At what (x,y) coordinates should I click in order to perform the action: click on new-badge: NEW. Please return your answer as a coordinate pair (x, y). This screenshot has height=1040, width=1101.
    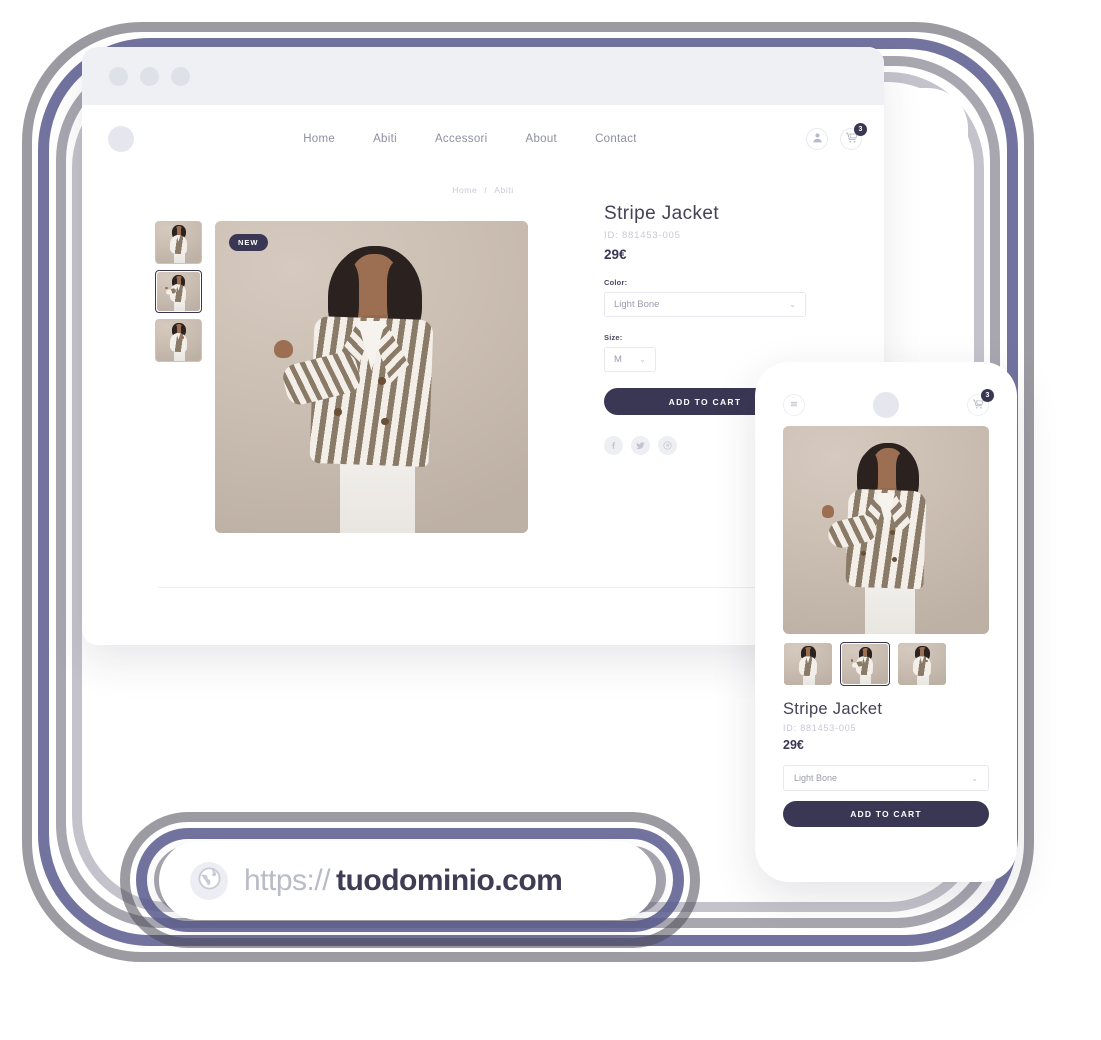
    Looking at the image, I should click on (248, 242).